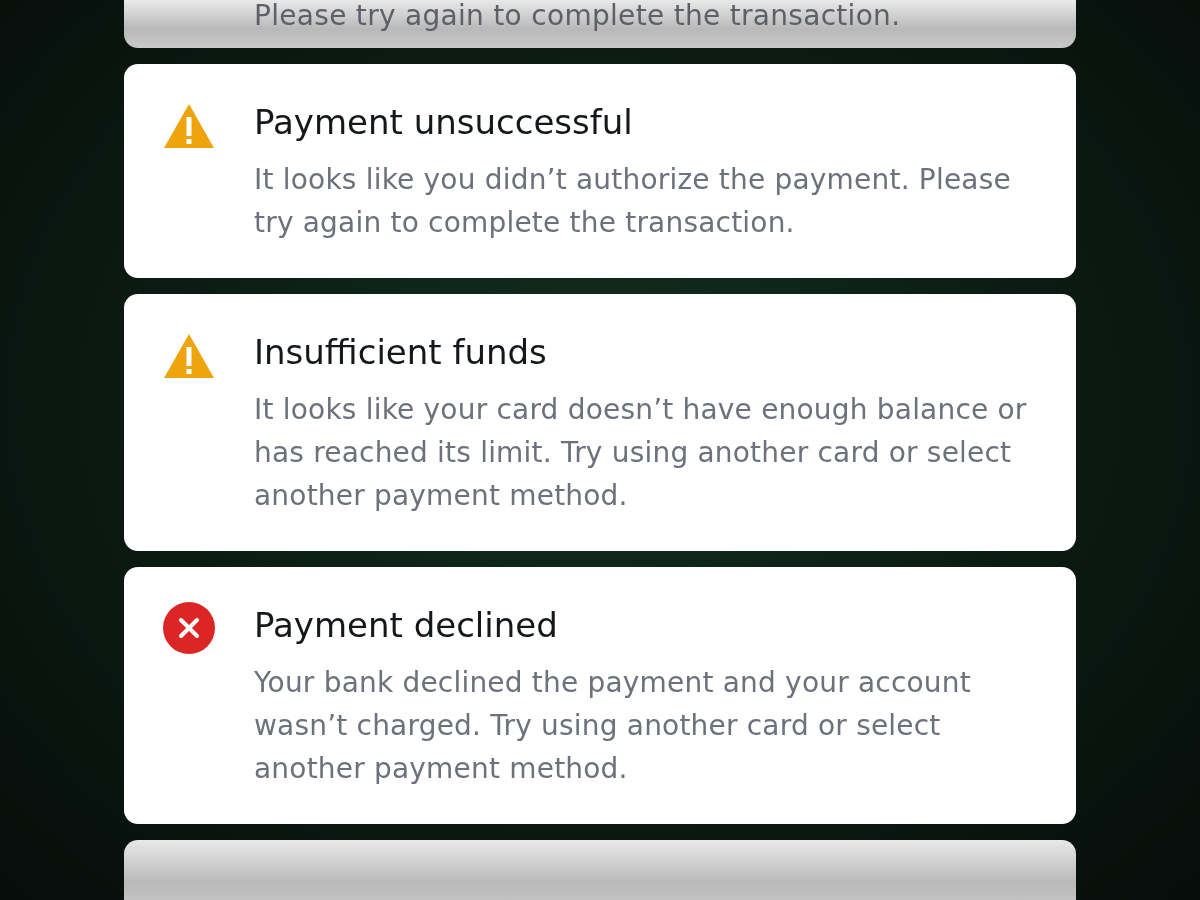  What do you see at coordinates (189, 628) in the screenshot?
I see `error-icon` at bounding box center [189, 628].